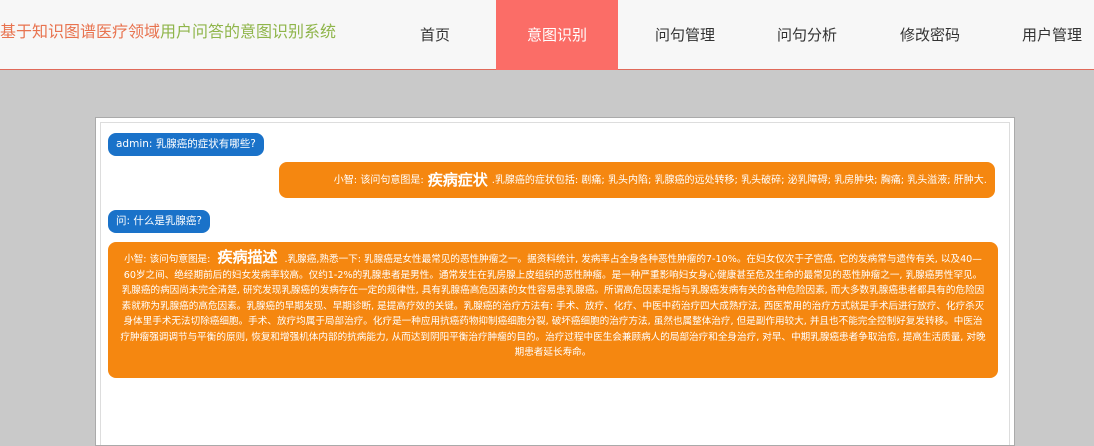  Describe the element at coordinates (247, 257) in the screenshot. I see `intent-label: 疾病描述` at that location.